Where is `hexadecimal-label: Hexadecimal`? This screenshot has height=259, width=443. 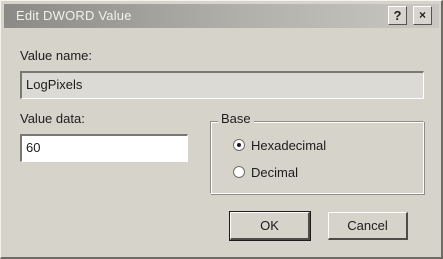 hexadecimal-label: Hexadecimal is located at coordinates (289, 145).